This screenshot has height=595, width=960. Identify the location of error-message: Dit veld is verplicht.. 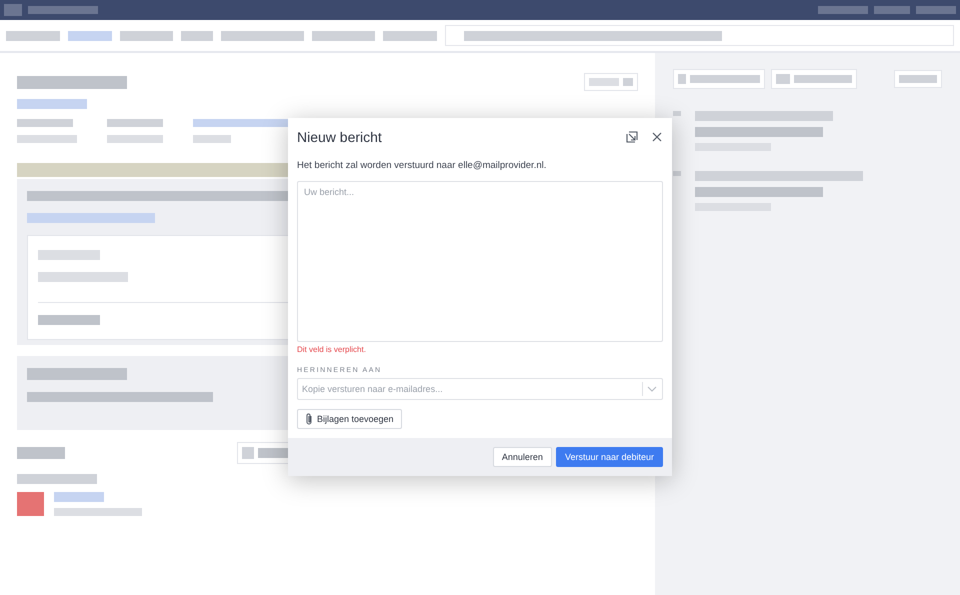
(332, 349).